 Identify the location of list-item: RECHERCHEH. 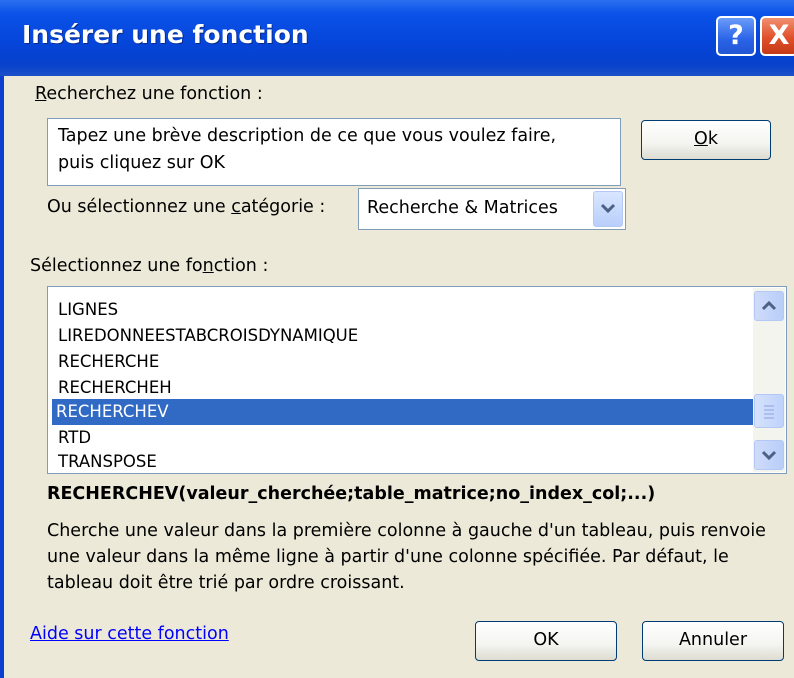
(406, 388).